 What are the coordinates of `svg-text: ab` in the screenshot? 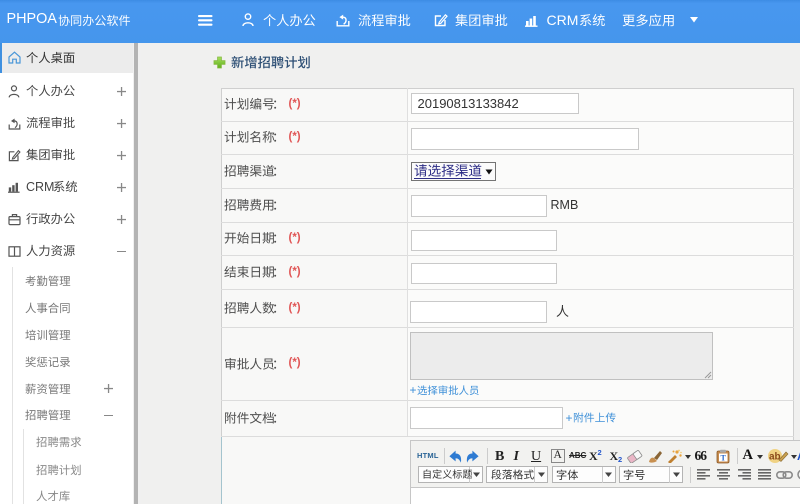 It's located at (775, 457).